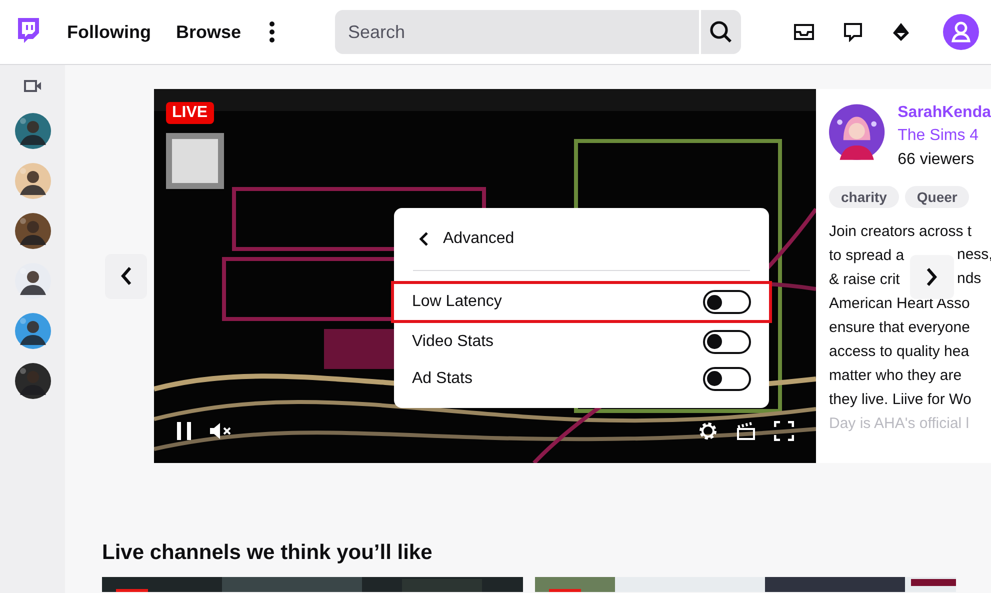  I want to click on description-line: Join creators across t, so click(900, 231).